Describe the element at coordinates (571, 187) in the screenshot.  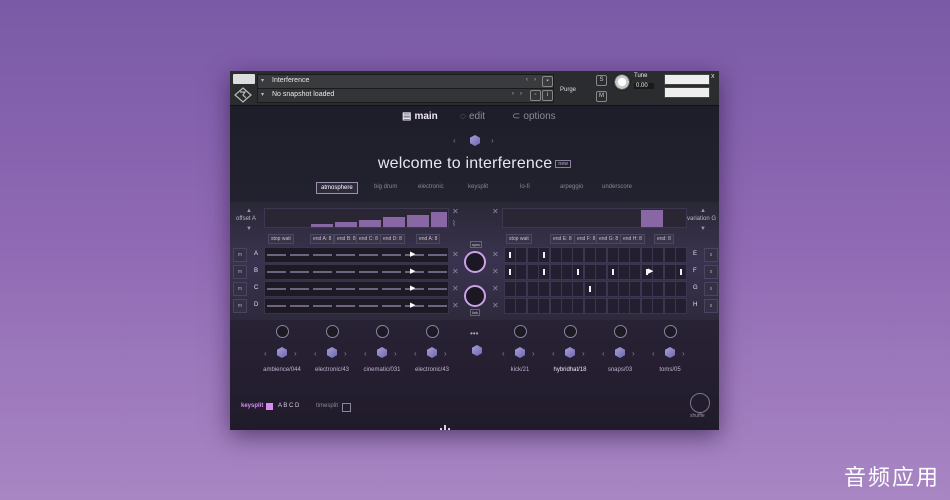
I see `preset-tab: arpeggio` at that location.